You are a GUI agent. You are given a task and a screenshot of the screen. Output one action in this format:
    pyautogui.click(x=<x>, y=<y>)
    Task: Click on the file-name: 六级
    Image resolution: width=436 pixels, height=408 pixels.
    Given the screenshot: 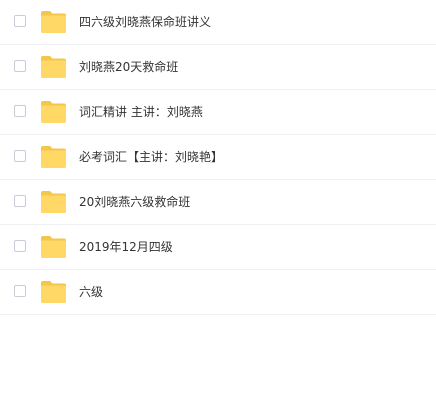 What is the action you would take?
    pyautogui.click(x=91, y=292)
    